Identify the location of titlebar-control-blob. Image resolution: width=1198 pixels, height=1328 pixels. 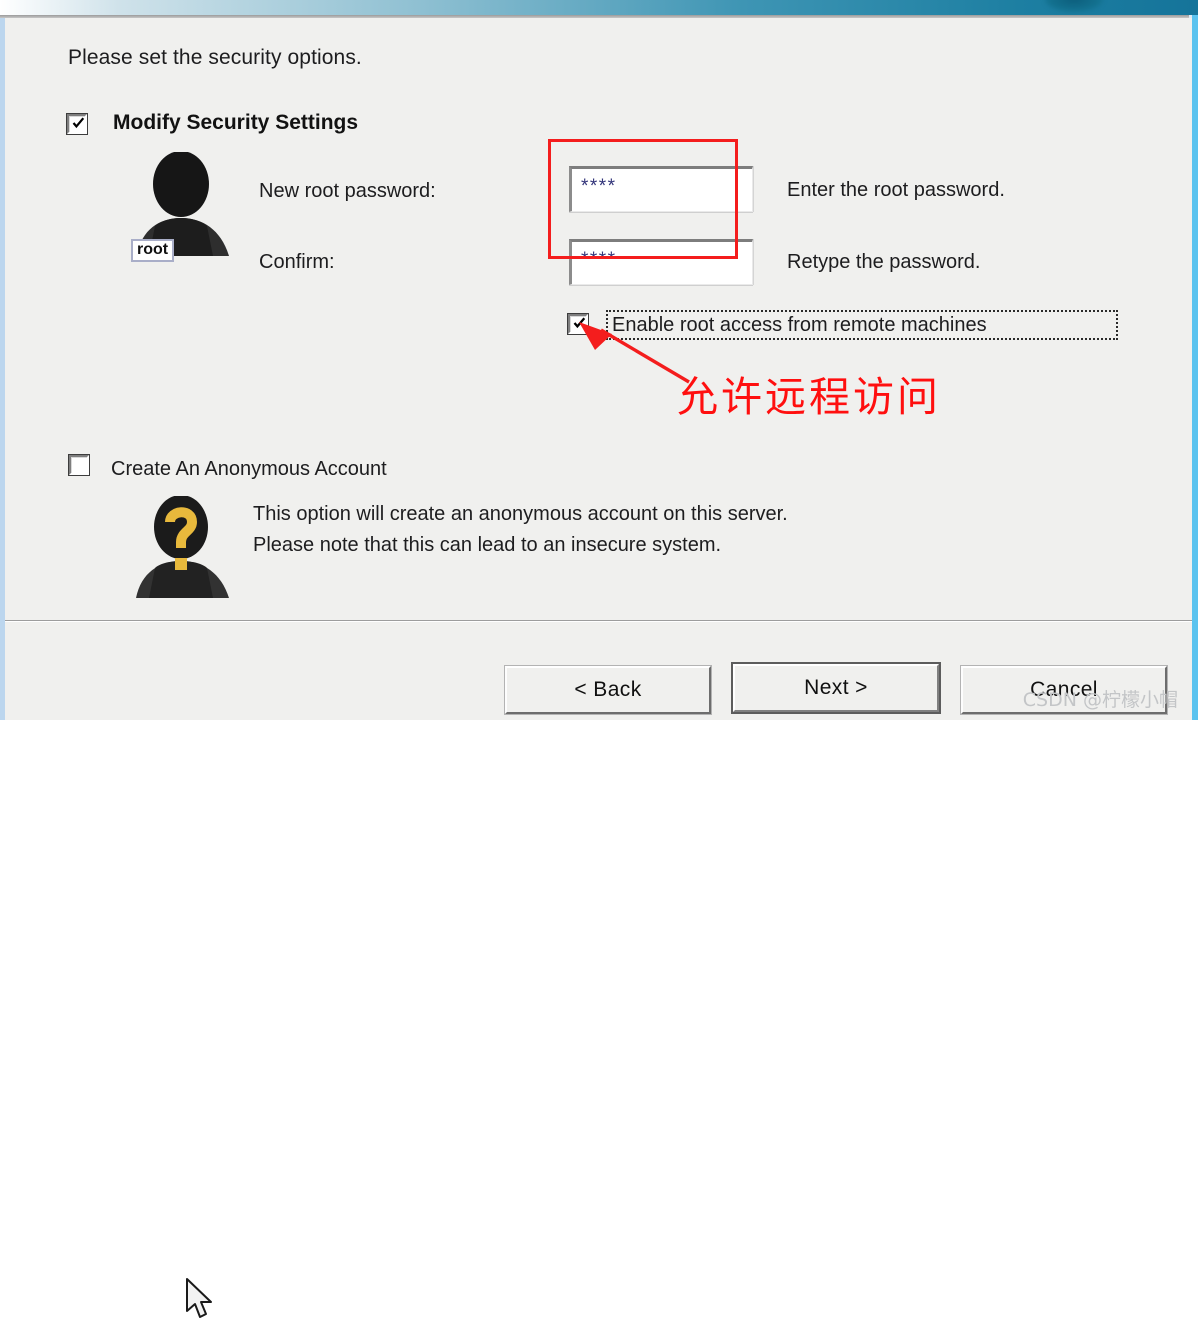
(1074, 6).